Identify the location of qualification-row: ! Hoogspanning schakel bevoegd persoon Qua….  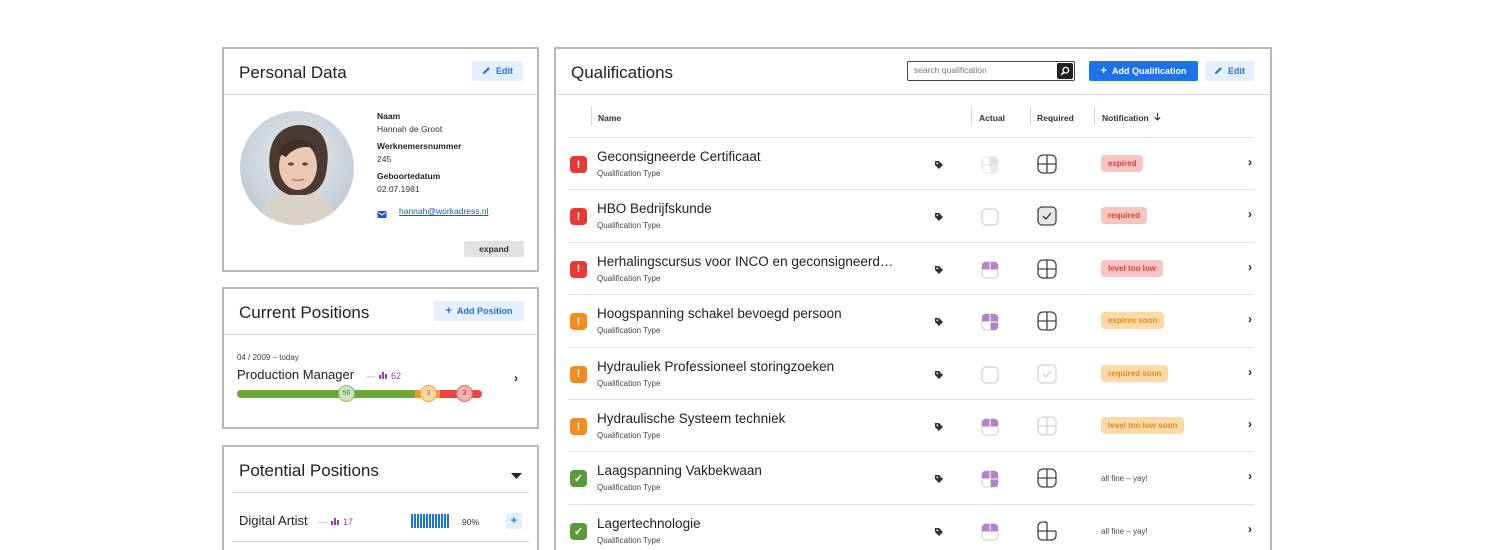
(911, 320).